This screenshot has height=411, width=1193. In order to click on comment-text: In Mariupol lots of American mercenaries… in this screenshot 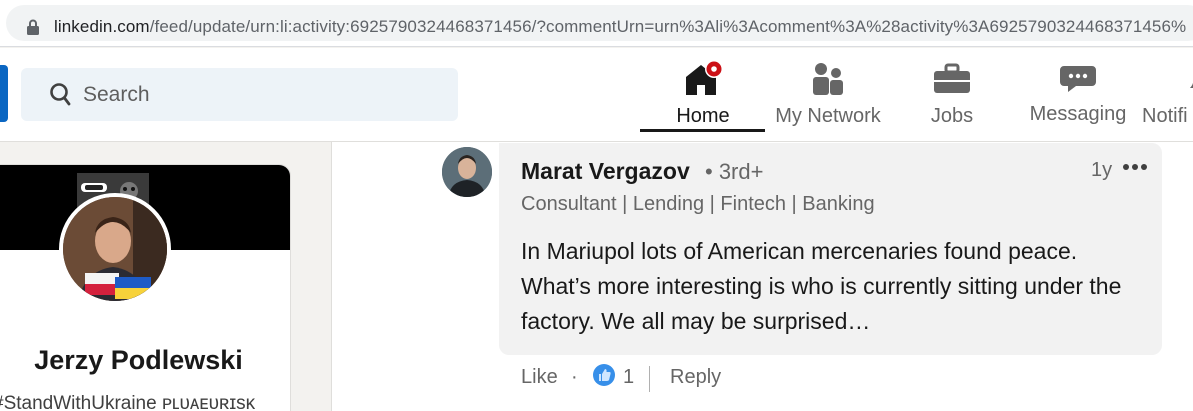, I will do `click(821, 286)`.